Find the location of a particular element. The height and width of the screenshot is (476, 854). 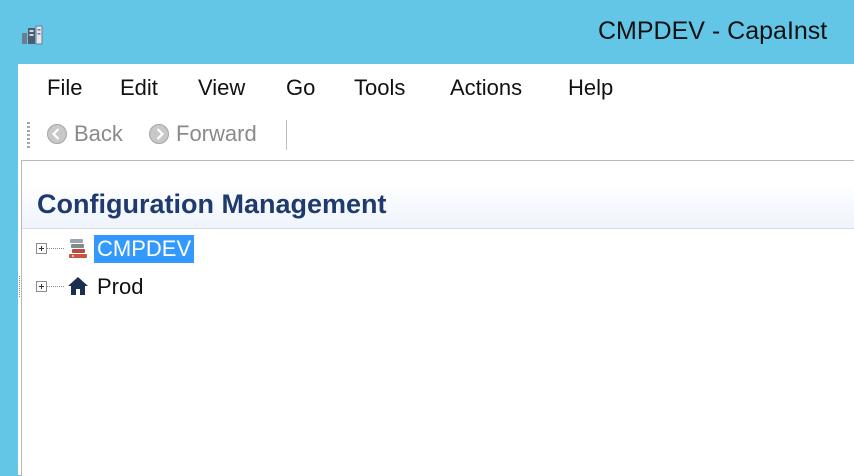

app-icon is located at coordinates (32, 35).